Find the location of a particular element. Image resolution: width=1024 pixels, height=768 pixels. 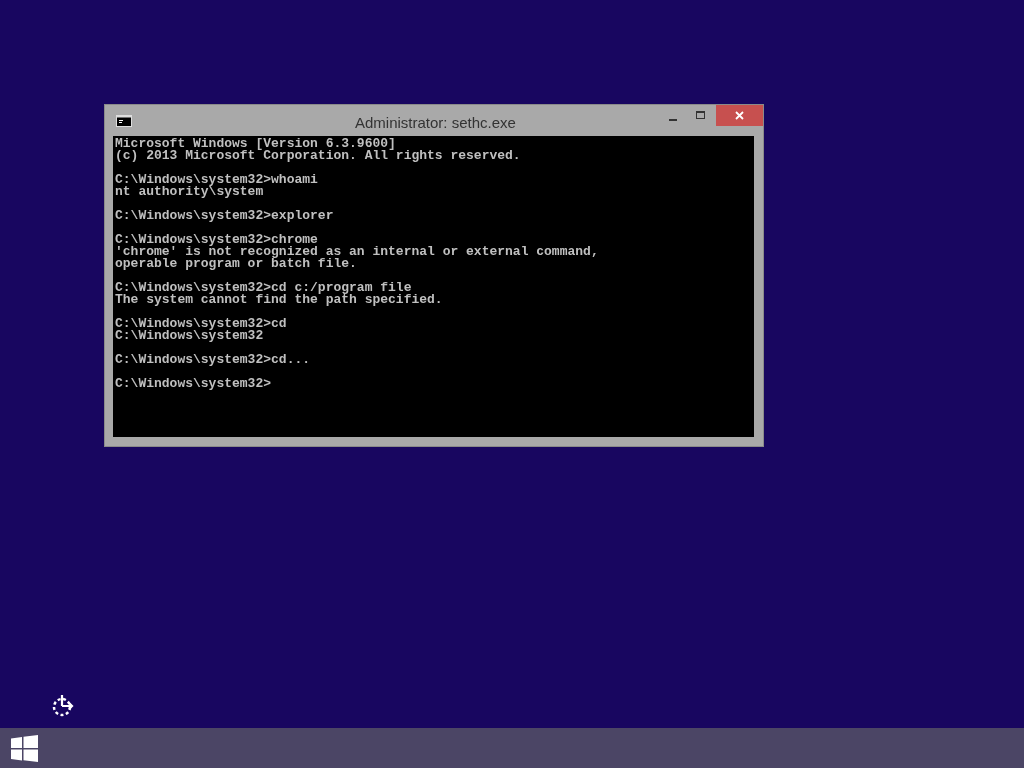

console-line: nt authority\system is located at coordinates (189, 192).